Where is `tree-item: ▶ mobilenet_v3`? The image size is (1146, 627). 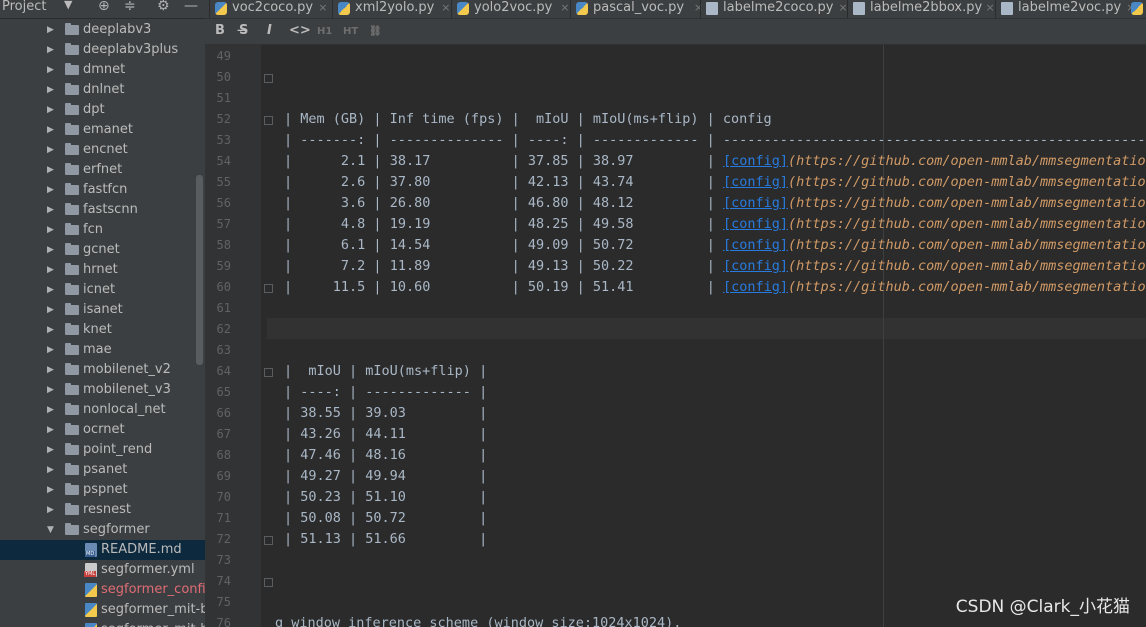
tree-item: ▶ mobilenet_v3 is located at coordinates (102, 390).